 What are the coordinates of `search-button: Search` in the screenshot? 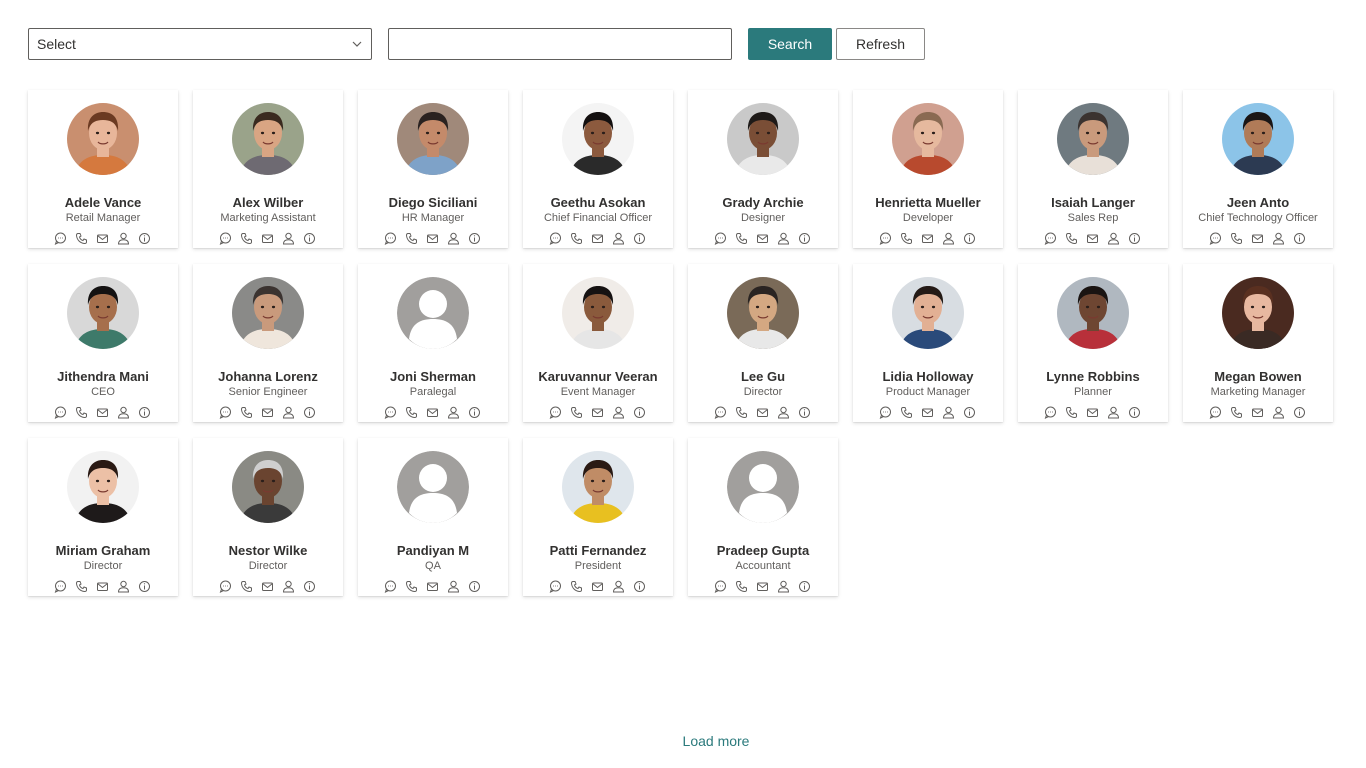 It's located at (790, 44).